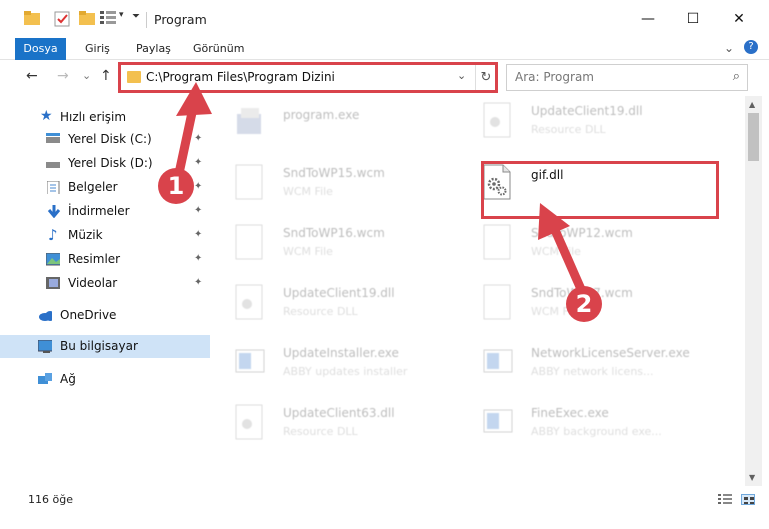 Image resolution: width=769 pixels, height=529 pixels. I want to click on arrow-1-head, so click(194, 99).